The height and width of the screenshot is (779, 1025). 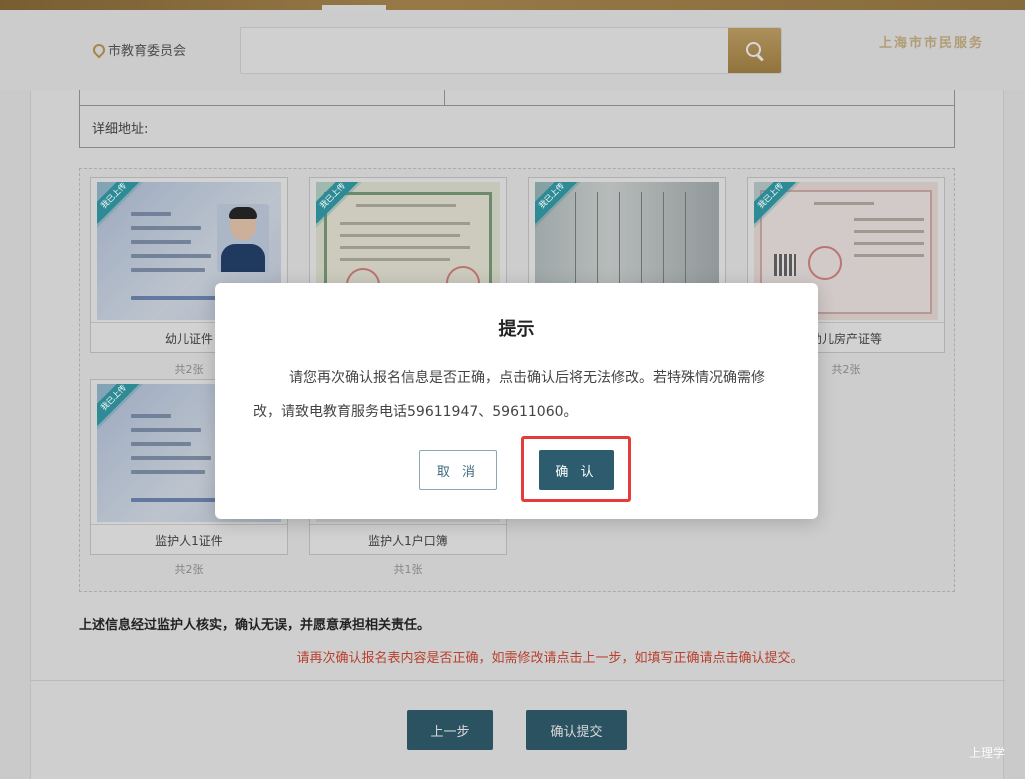 I want to click on dialog-title: 提示, so click(x=516, y=329).